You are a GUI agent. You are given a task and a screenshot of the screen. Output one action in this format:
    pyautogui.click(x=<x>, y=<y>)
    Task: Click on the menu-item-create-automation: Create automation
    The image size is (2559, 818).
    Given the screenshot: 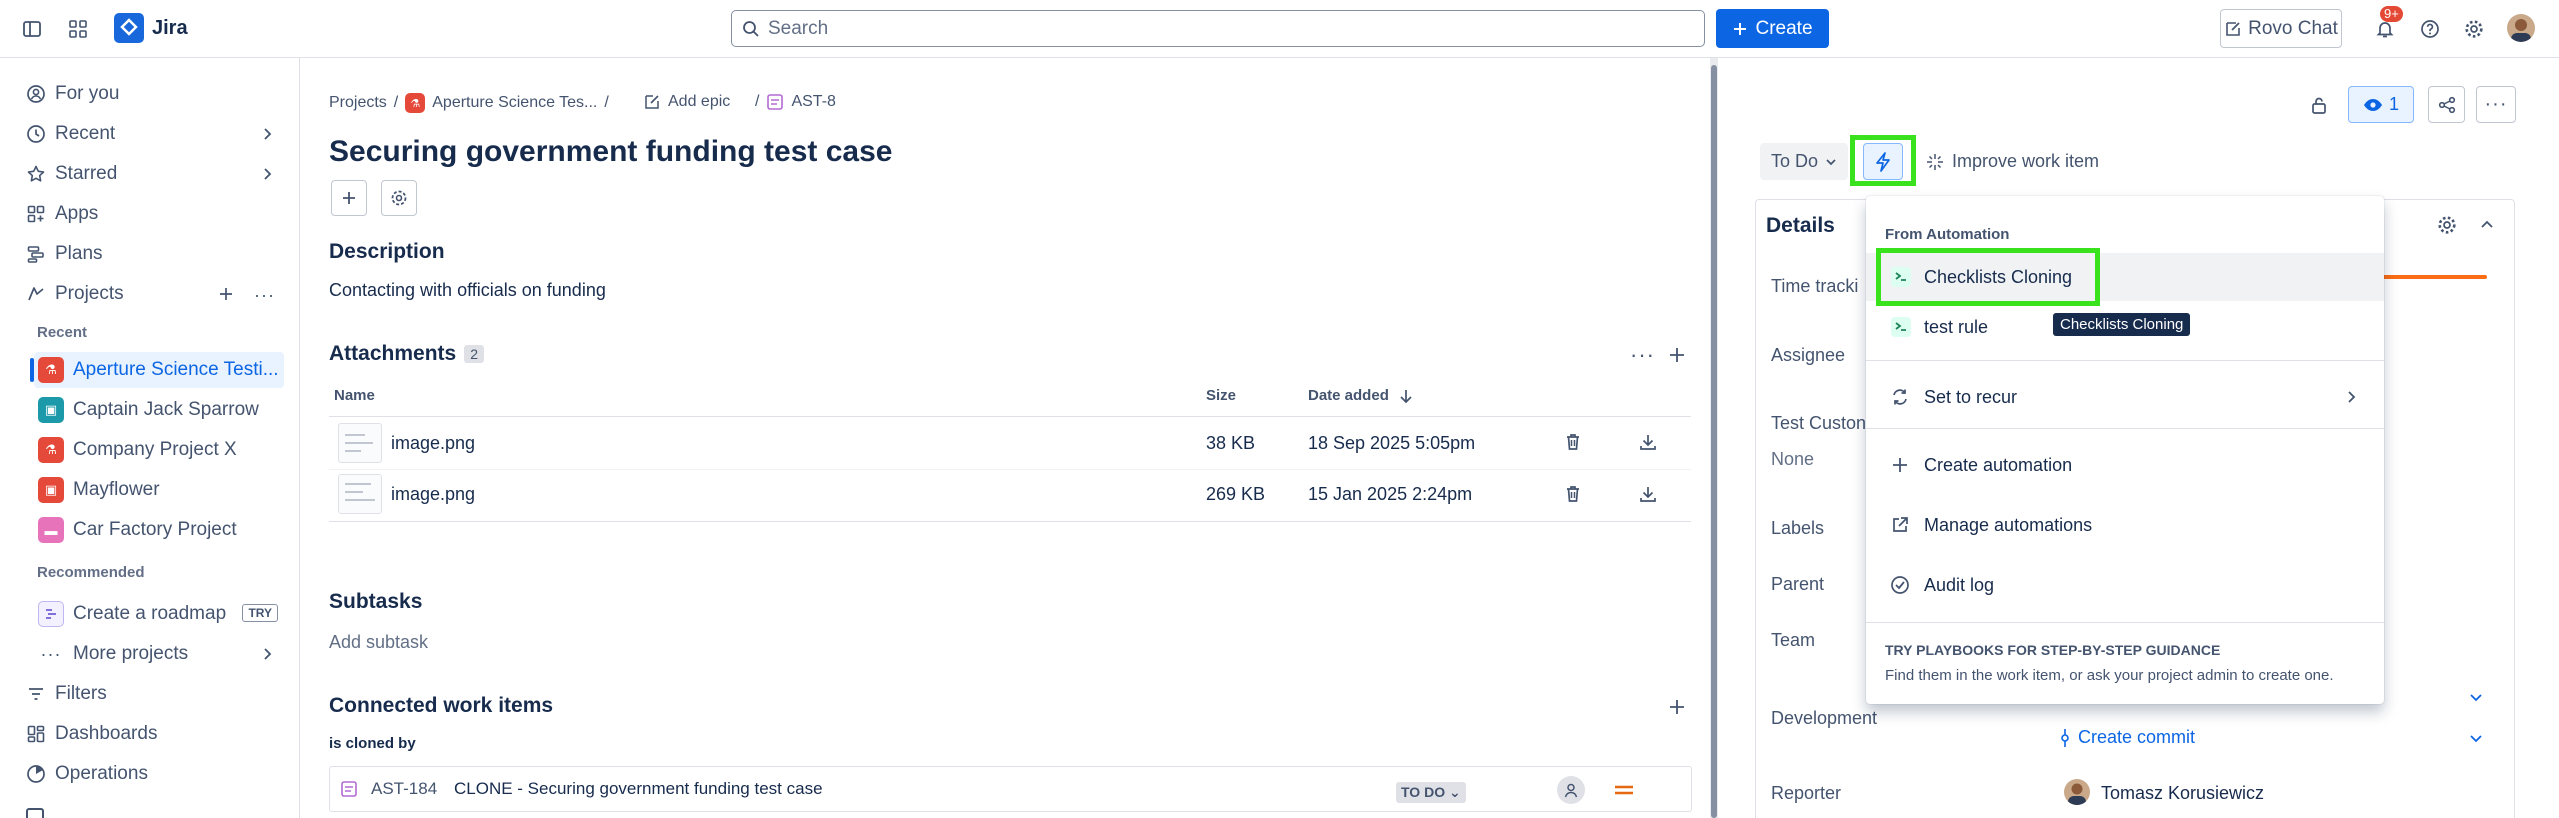 What is the action you would take?
    pyautogui.click(x=2125, y=465)
    